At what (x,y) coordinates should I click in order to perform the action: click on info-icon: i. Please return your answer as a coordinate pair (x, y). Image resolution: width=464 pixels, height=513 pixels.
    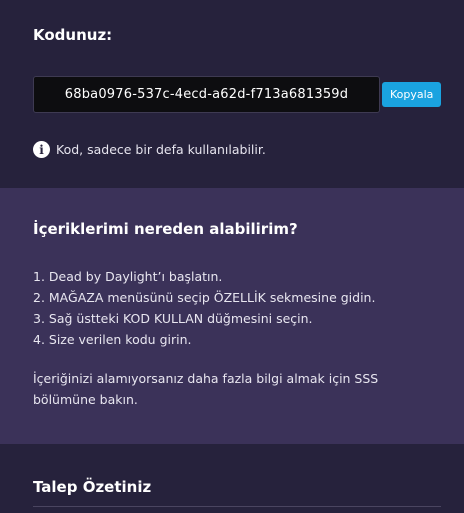
    Looking at the image, I should click on (41, 149).